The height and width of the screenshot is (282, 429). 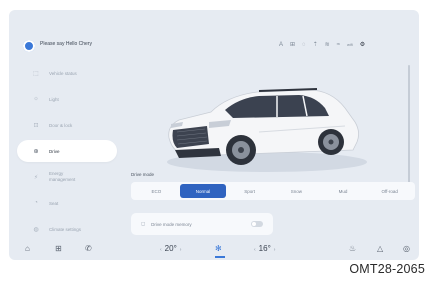 I want to click on status-bar: A ⊞ ◌ ⇡ ≋ ≈ wifi ⚙, so click(x=322, y=45).